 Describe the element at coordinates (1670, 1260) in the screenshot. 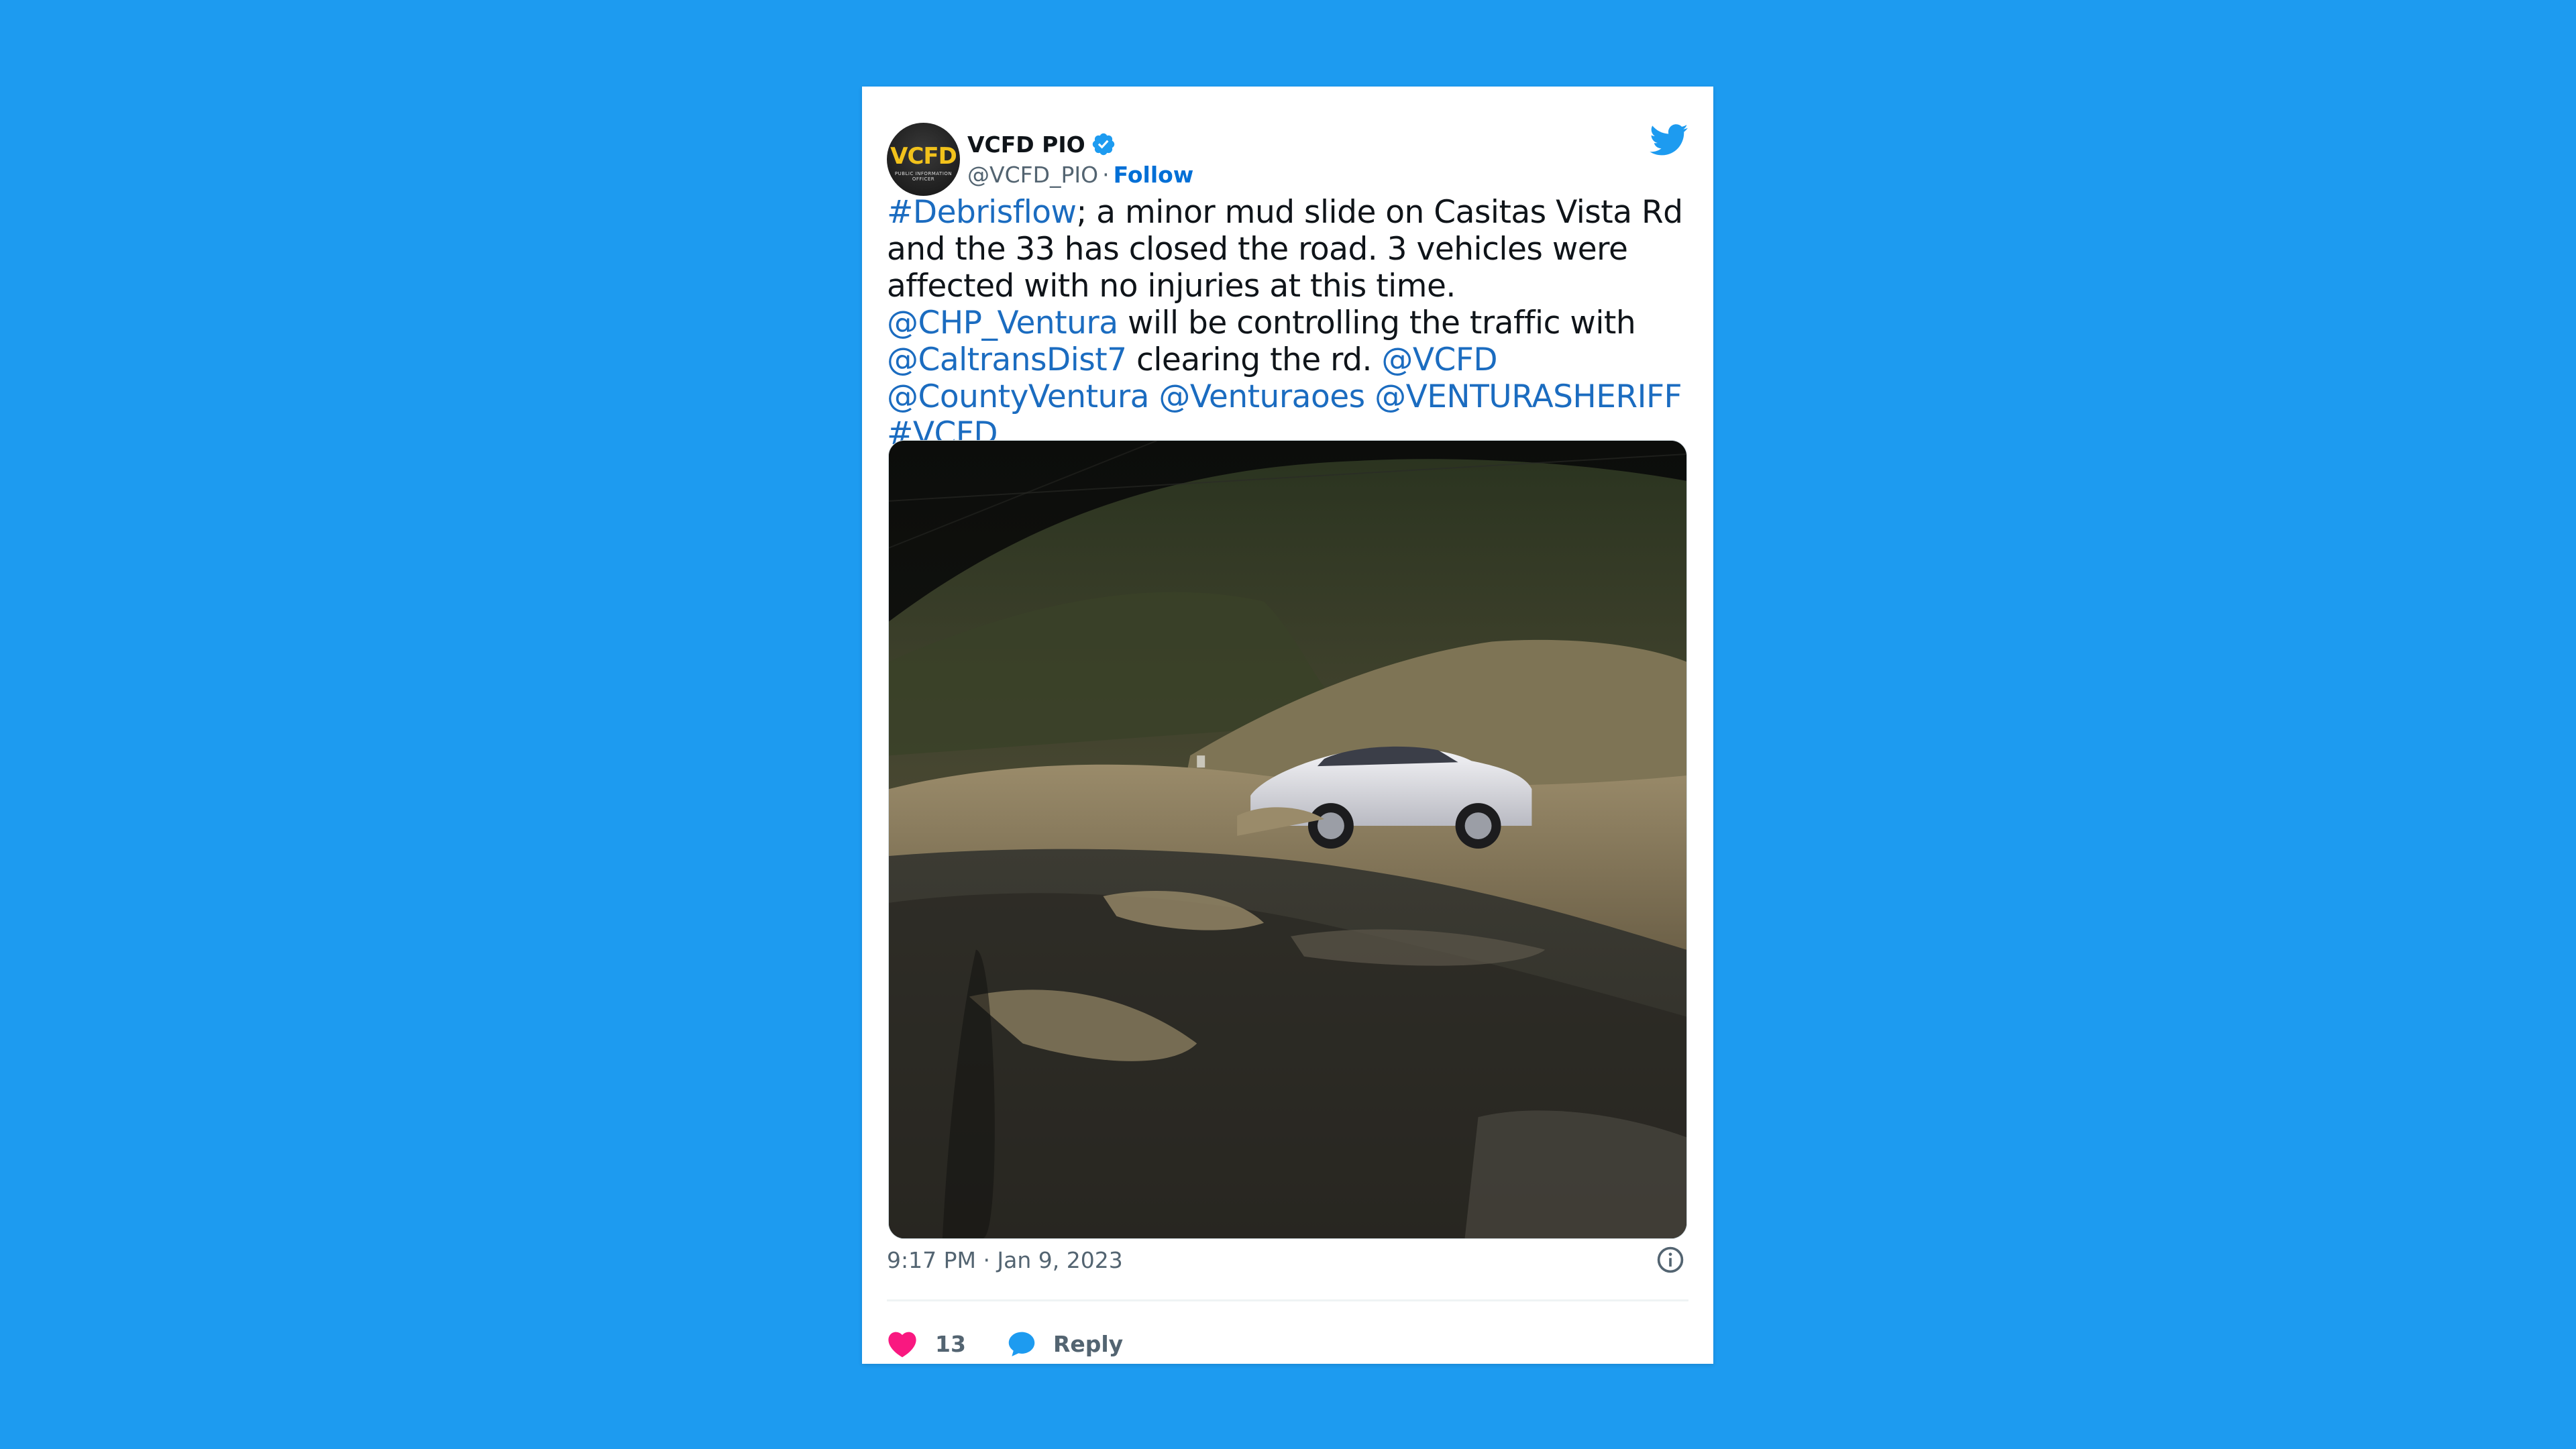

I see `info-icon` at that location.